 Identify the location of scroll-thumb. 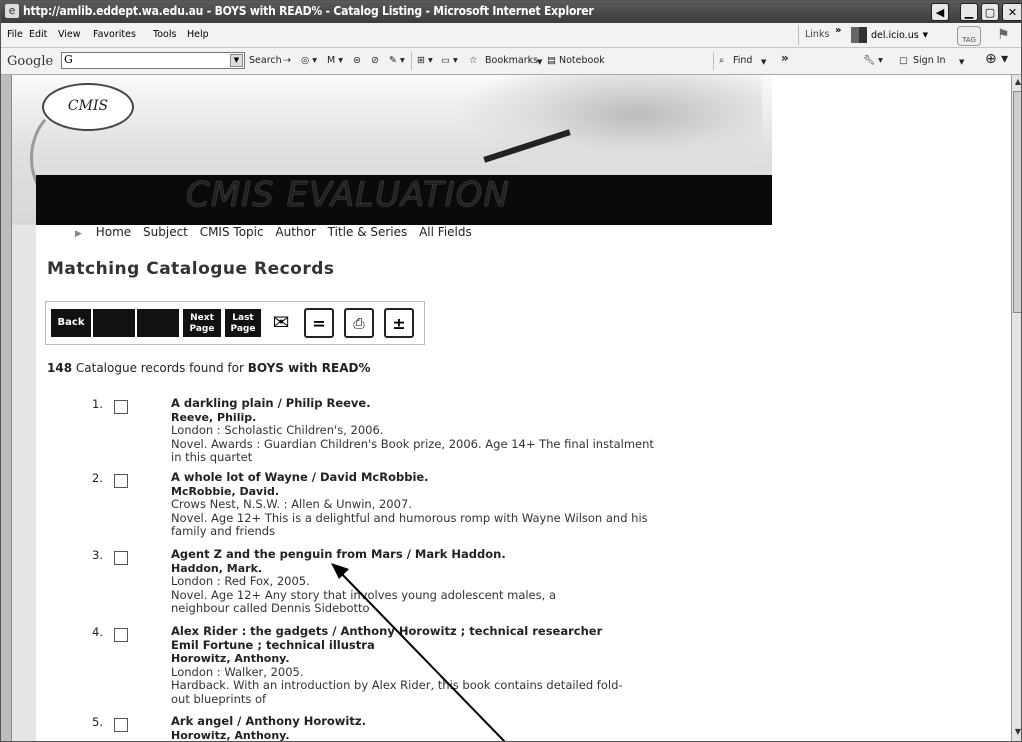
(1017, 202).